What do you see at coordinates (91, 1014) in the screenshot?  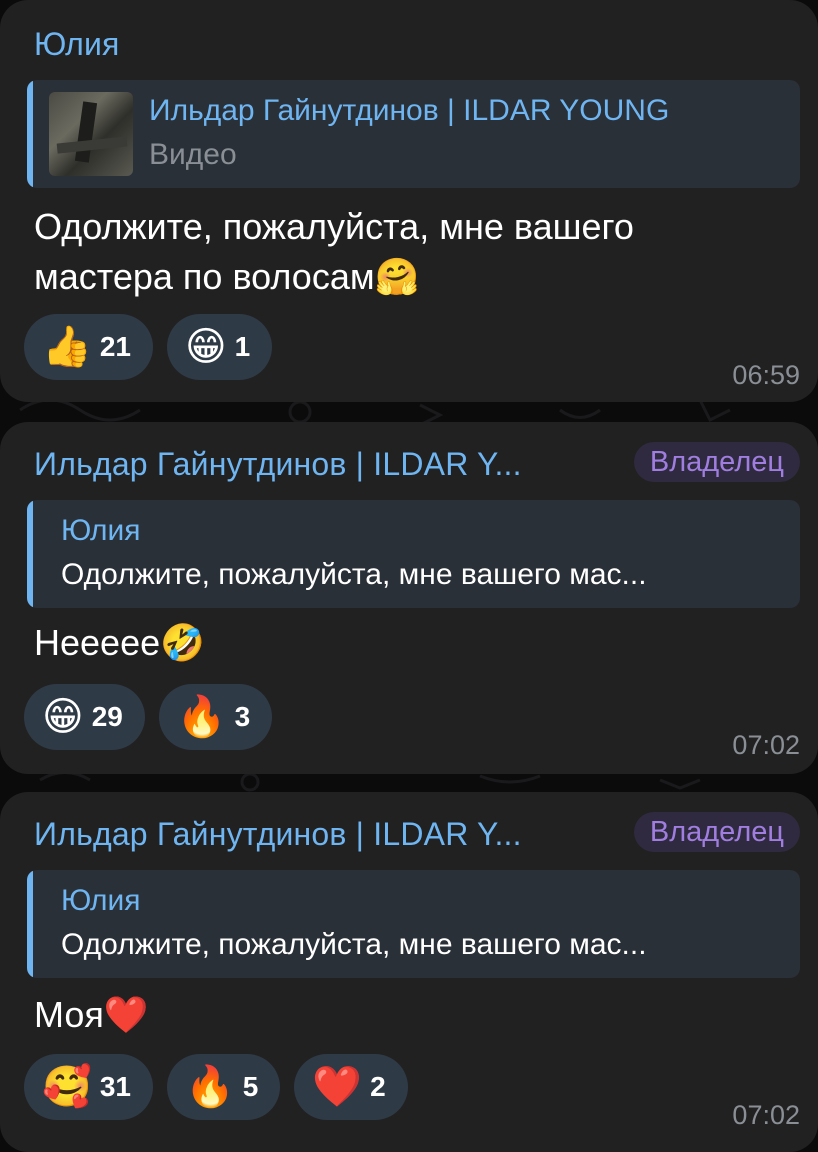 I see `message-text: Моя❤️` at bounding box center [91, 1014].